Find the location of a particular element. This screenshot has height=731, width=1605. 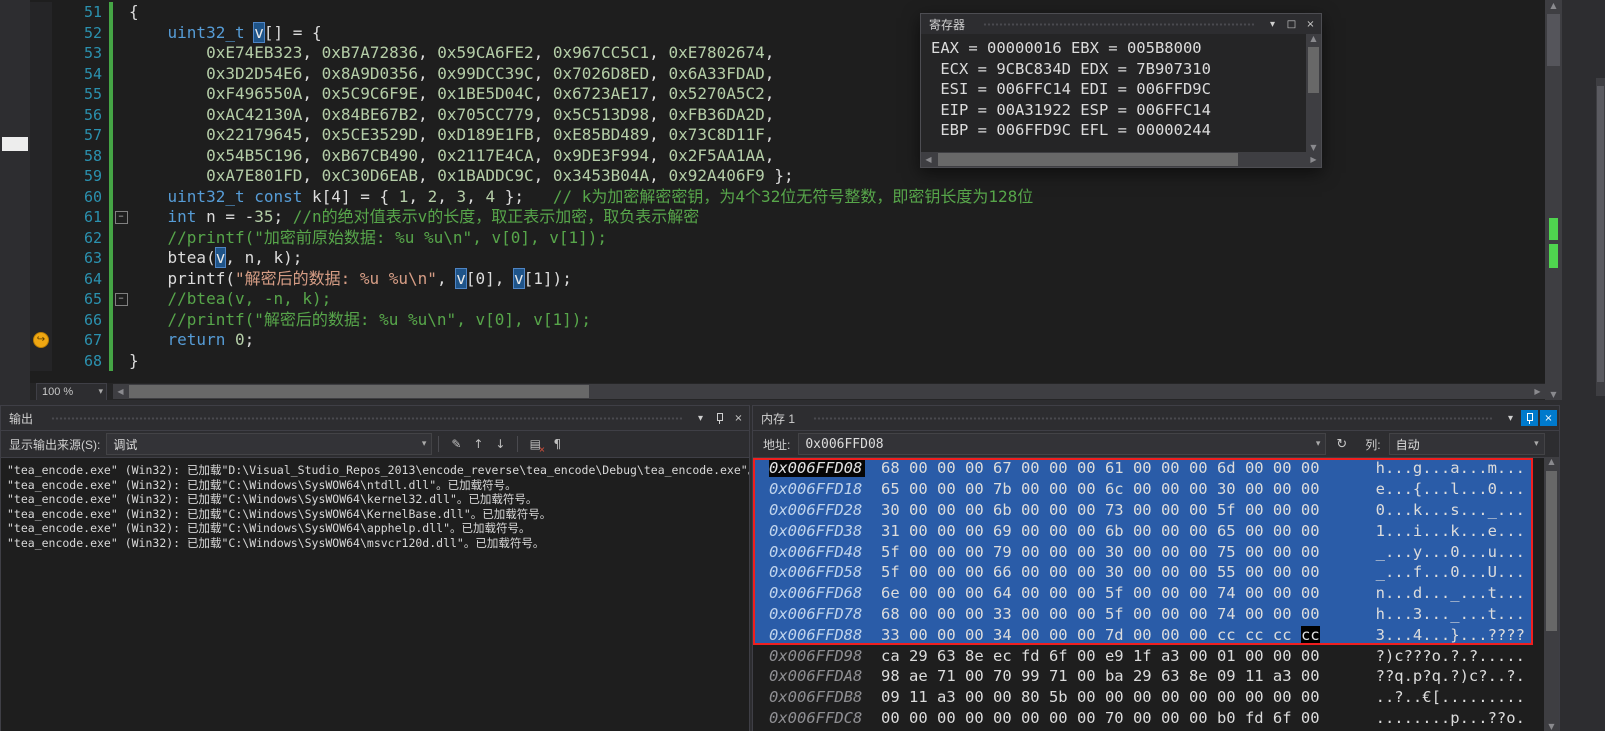

fold-margin: − is located at coordinates (121, 217).